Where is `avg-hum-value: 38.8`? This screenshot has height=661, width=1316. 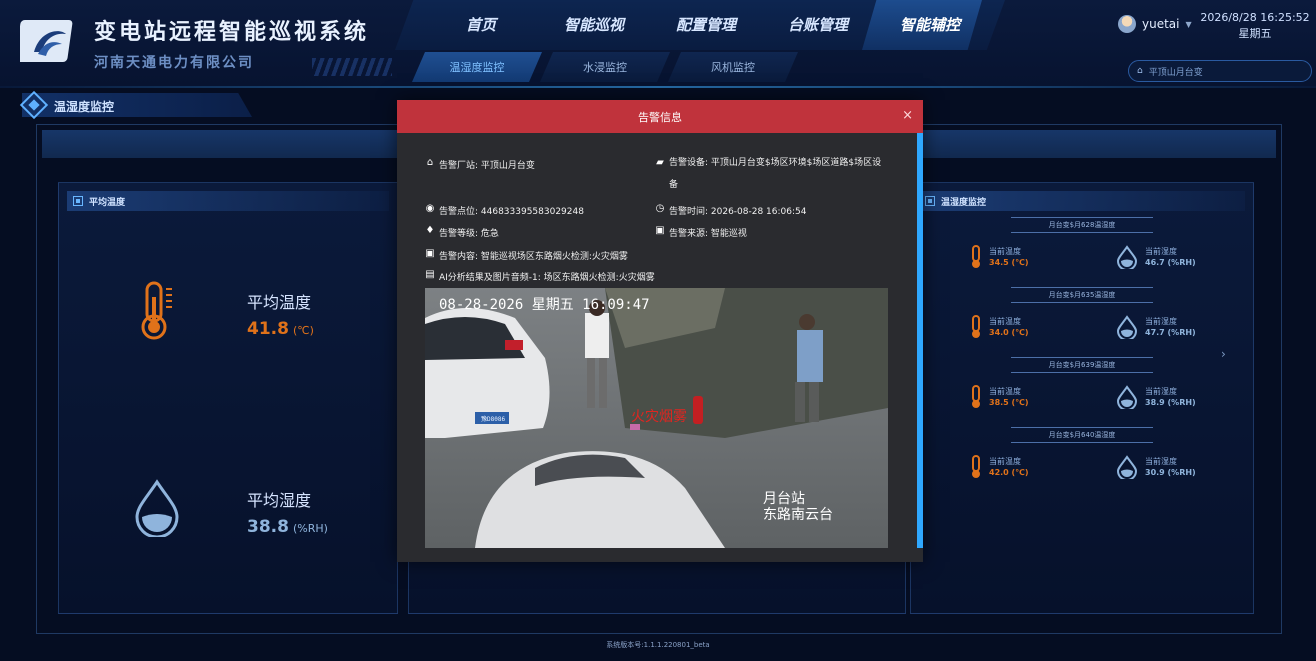
avg-hum-value: 38.8 is located at coordinates (268, 527).